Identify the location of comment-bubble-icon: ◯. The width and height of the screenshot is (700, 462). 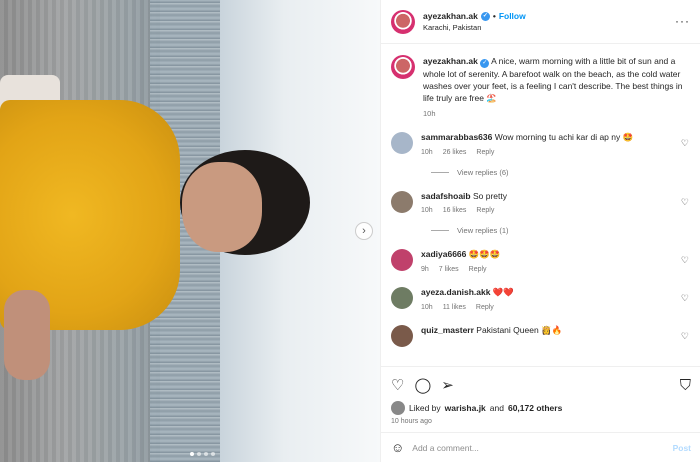
(422, 385).